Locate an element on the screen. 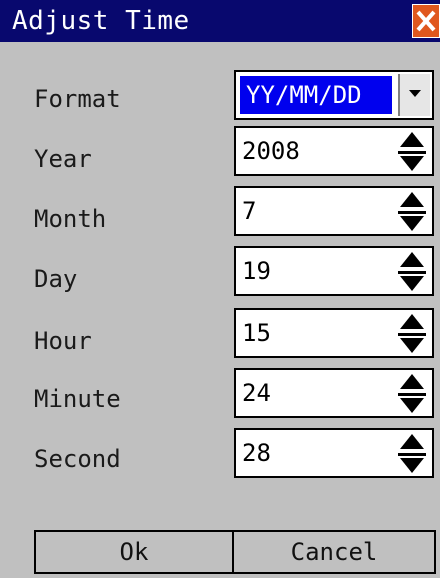 This screenshot has width=440, height=578. month-increment-button is located at coordinates (412, 200).